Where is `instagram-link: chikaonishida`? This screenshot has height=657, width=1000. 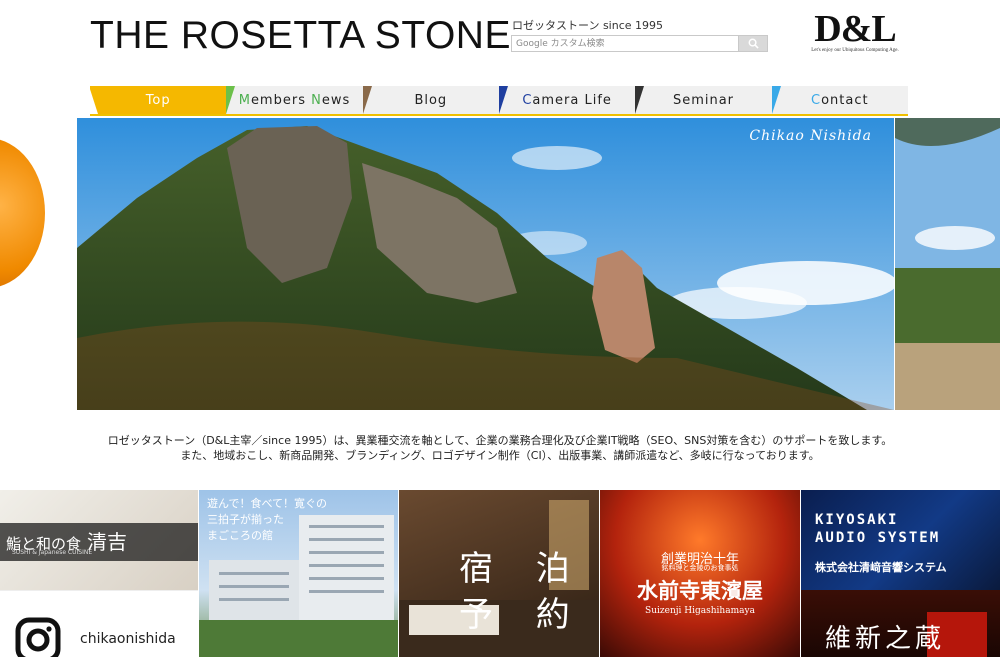
instagram-link: chikaonishida is located at coordinates (99, 623).